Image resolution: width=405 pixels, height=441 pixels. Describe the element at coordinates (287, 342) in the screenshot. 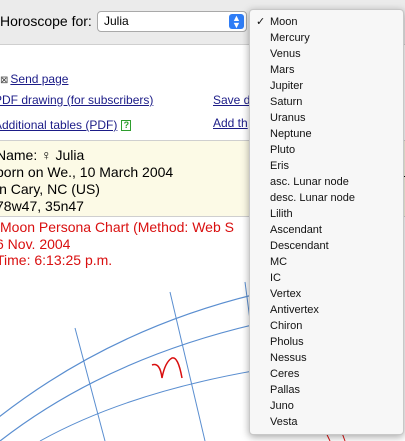

I see `dropdown-option-label: Pholus` at that location.